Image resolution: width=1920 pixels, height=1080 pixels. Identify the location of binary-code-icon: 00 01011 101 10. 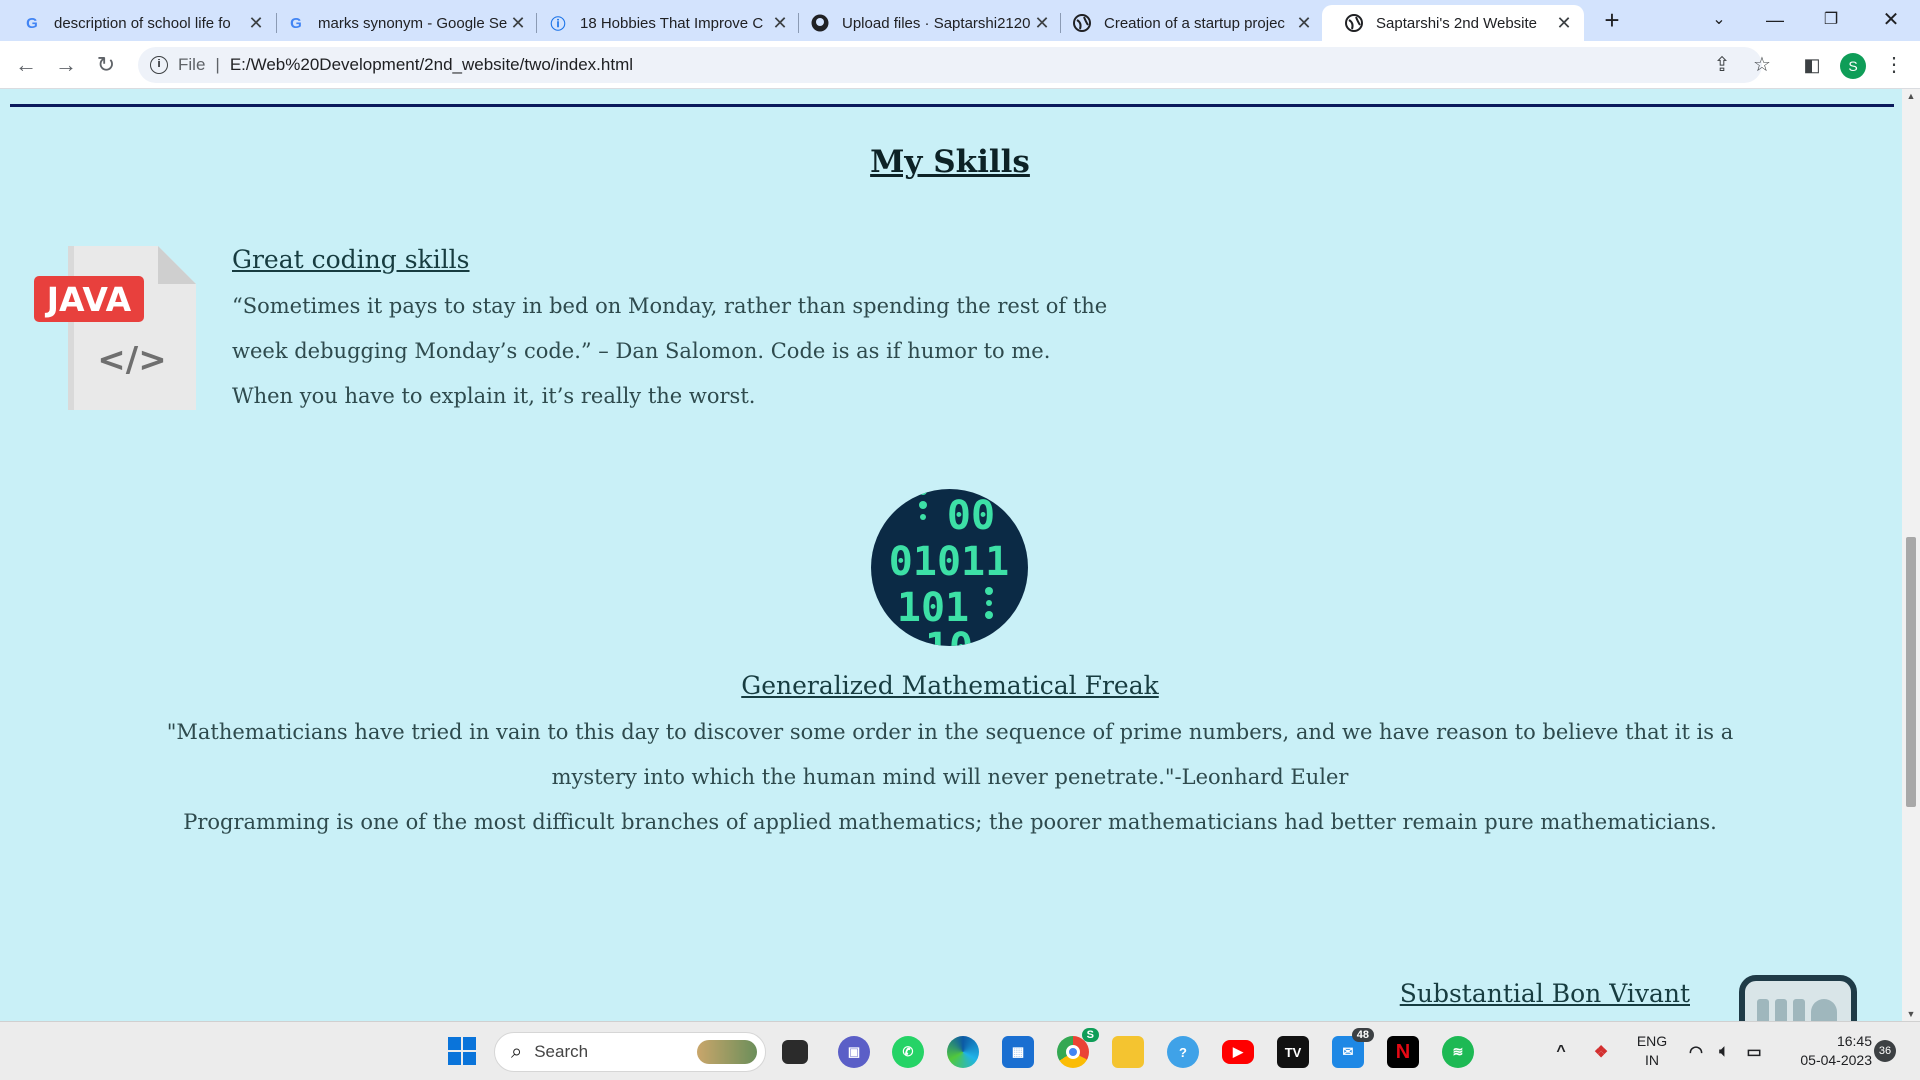
(949, 567).